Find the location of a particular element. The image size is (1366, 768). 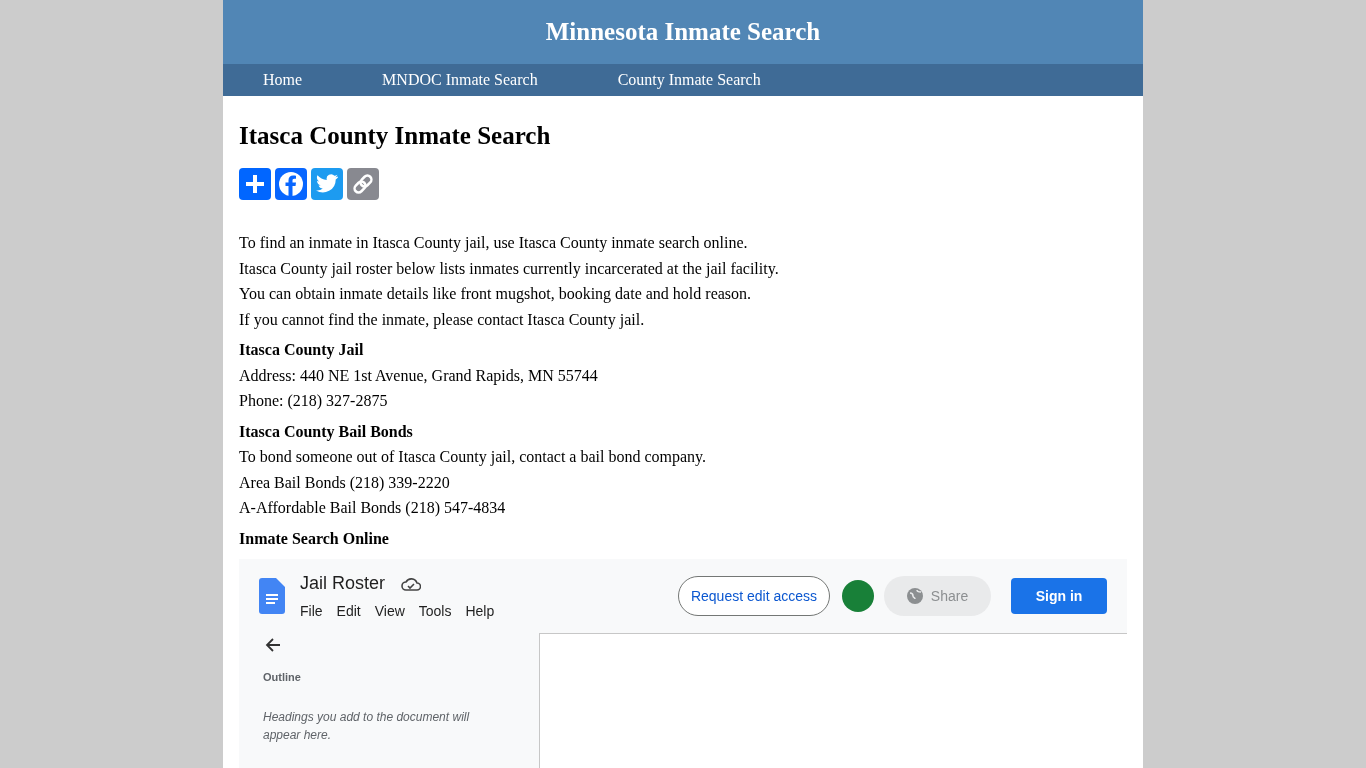

section-text: Phone: (218) 327-2875 is located at coordinates (314, 401).